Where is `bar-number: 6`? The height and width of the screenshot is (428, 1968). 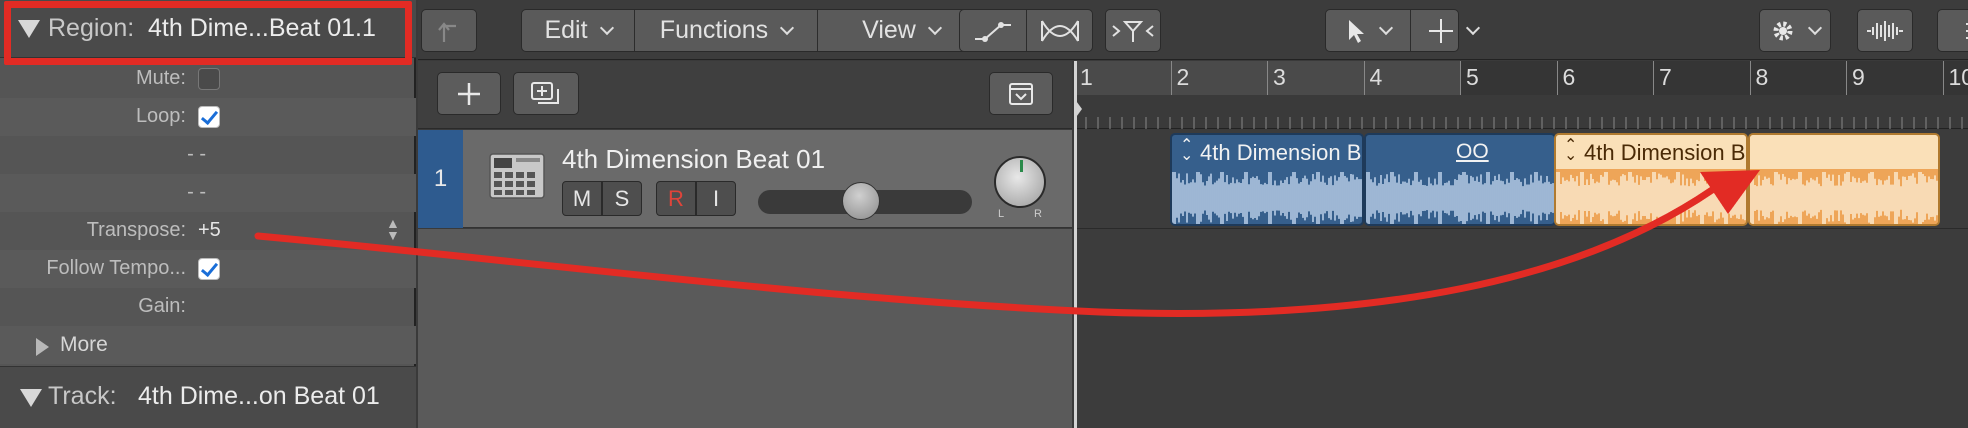
bar-number: 6 is located at coordinates (1569, 77).